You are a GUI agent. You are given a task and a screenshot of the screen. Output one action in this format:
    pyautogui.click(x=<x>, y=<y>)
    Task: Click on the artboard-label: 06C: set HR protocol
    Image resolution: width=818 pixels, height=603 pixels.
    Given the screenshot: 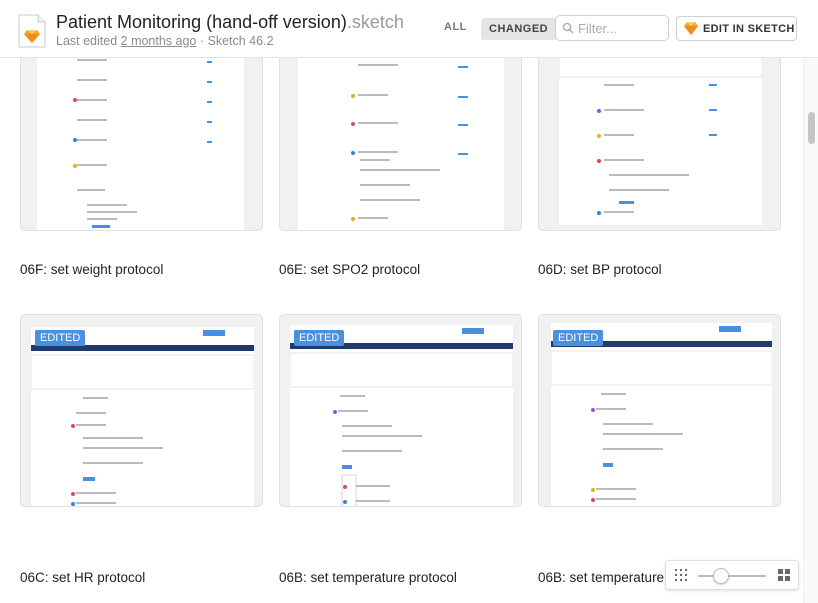 What is the action you would take?
    pyautogui.click(x=82, y=577)
    